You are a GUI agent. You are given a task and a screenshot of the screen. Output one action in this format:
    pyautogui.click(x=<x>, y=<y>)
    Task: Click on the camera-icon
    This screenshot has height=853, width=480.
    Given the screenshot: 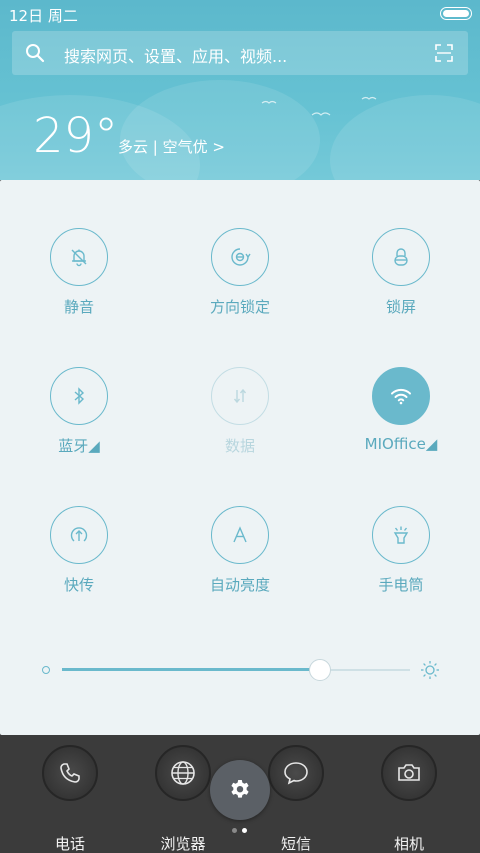 What is the action you would take?
    pyautogui.click(x=409, y=772)
    